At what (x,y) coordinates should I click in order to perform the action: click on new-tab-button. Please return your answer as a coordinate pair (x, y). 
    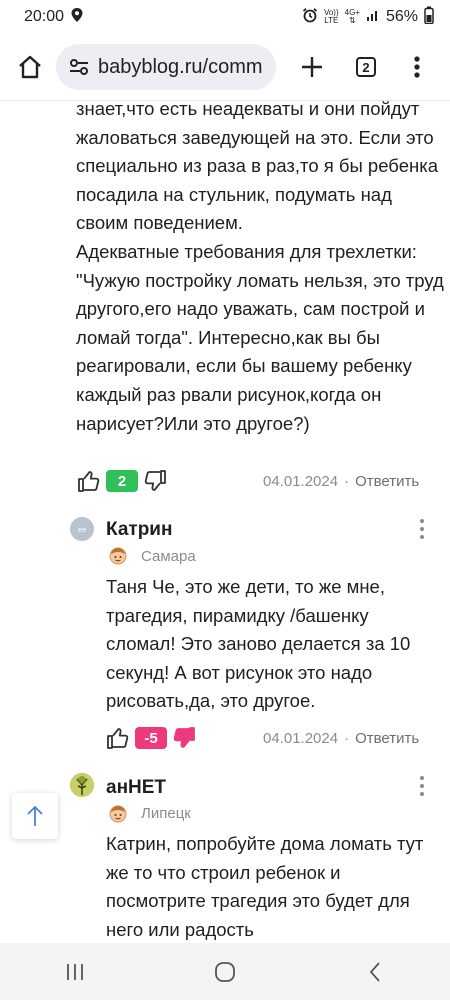
    Looking at the image, I should click on (312, 67).